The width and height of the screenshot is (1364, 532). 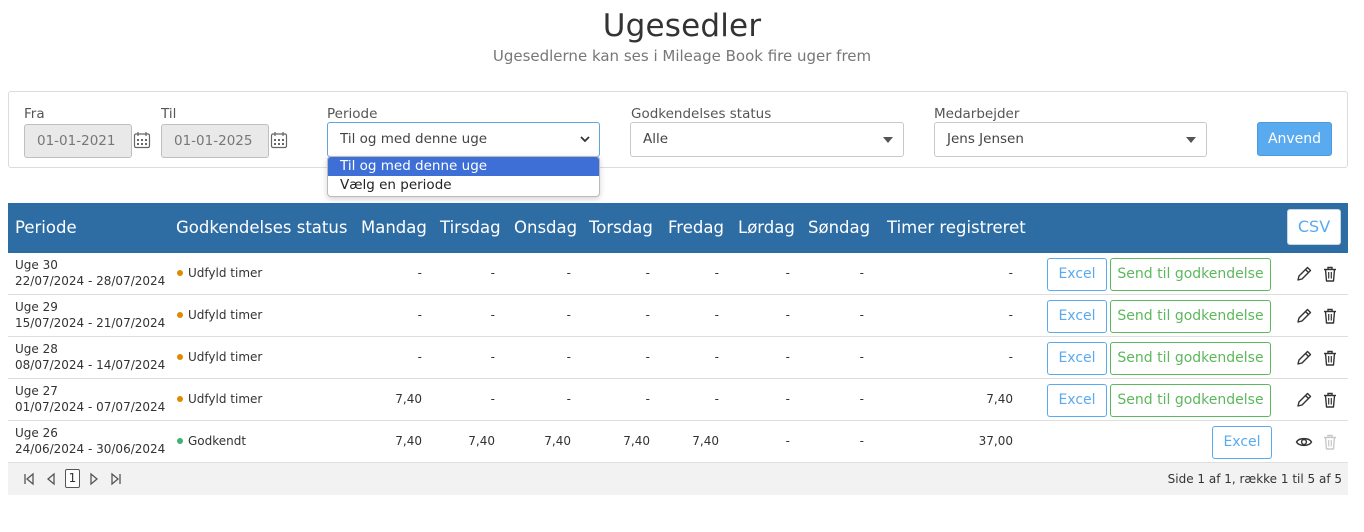 I want to click on row-status: Godkendt, so click(x=211, y=441).